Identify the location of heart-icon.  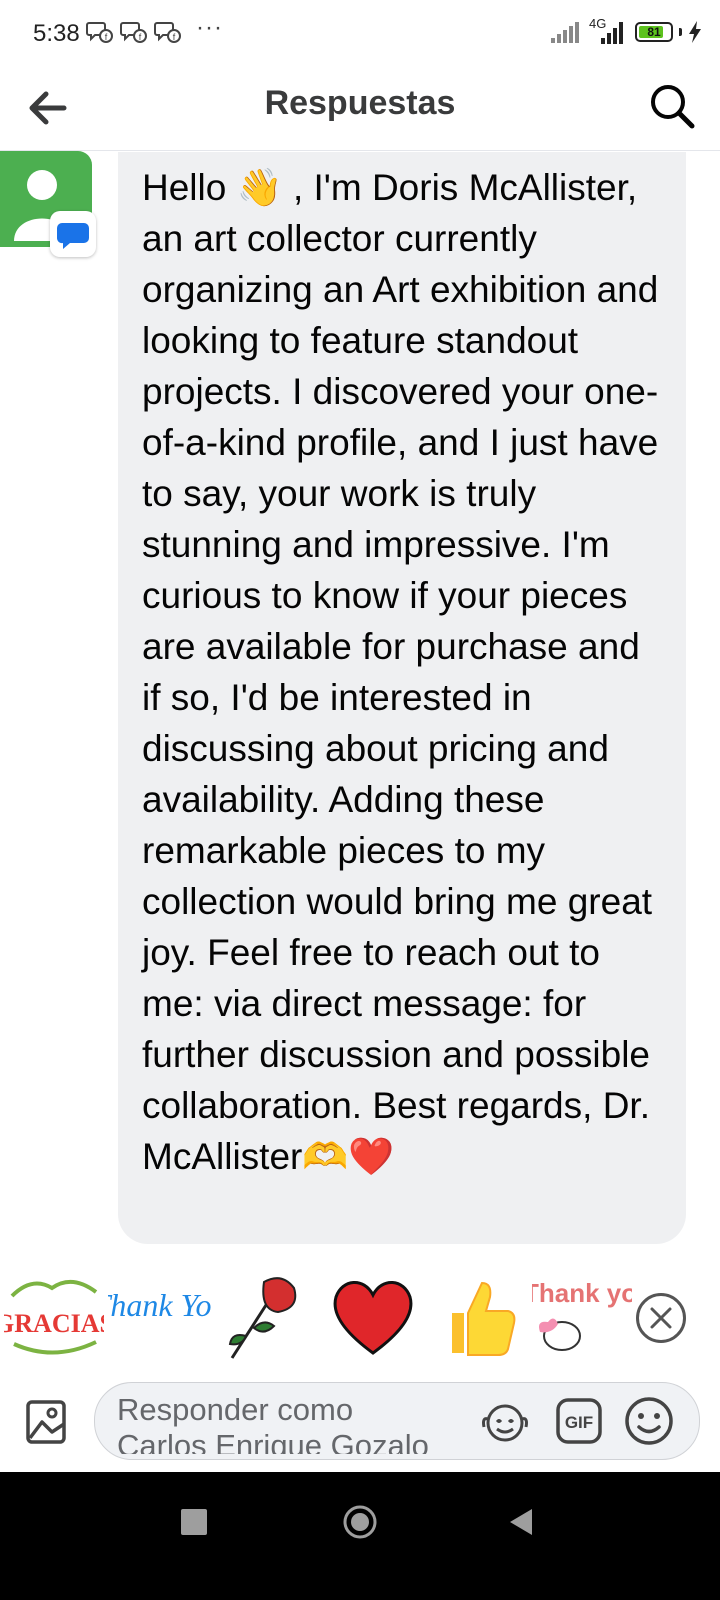
(373, 1318).